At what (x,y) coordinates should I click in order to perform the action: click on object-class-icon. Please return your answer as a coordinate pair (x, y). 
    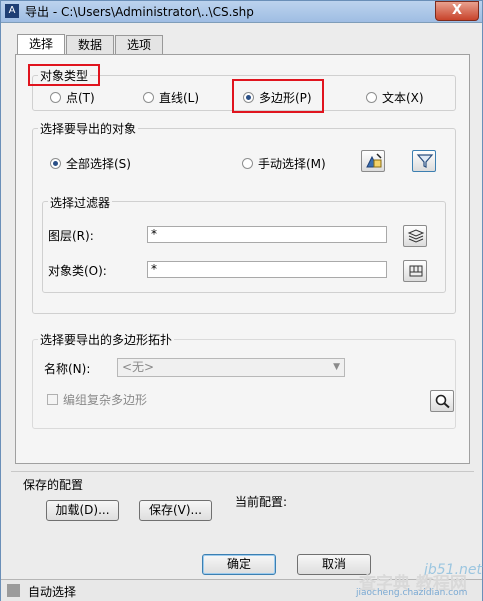
    Looking at the image, I should click on (416, 271).